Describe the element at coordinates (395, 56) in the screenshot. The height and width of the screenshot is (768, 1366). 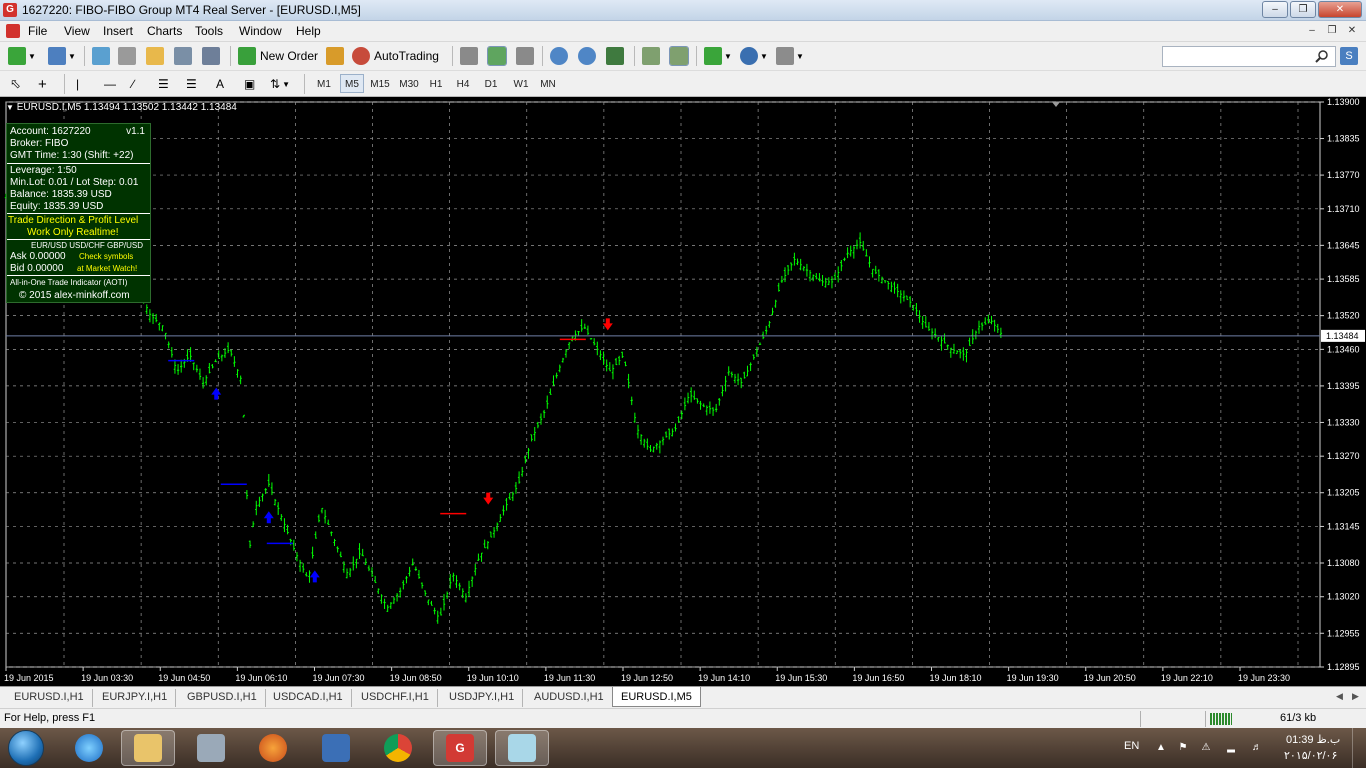
I see `autotrading-button: AutoTrading` at that location.